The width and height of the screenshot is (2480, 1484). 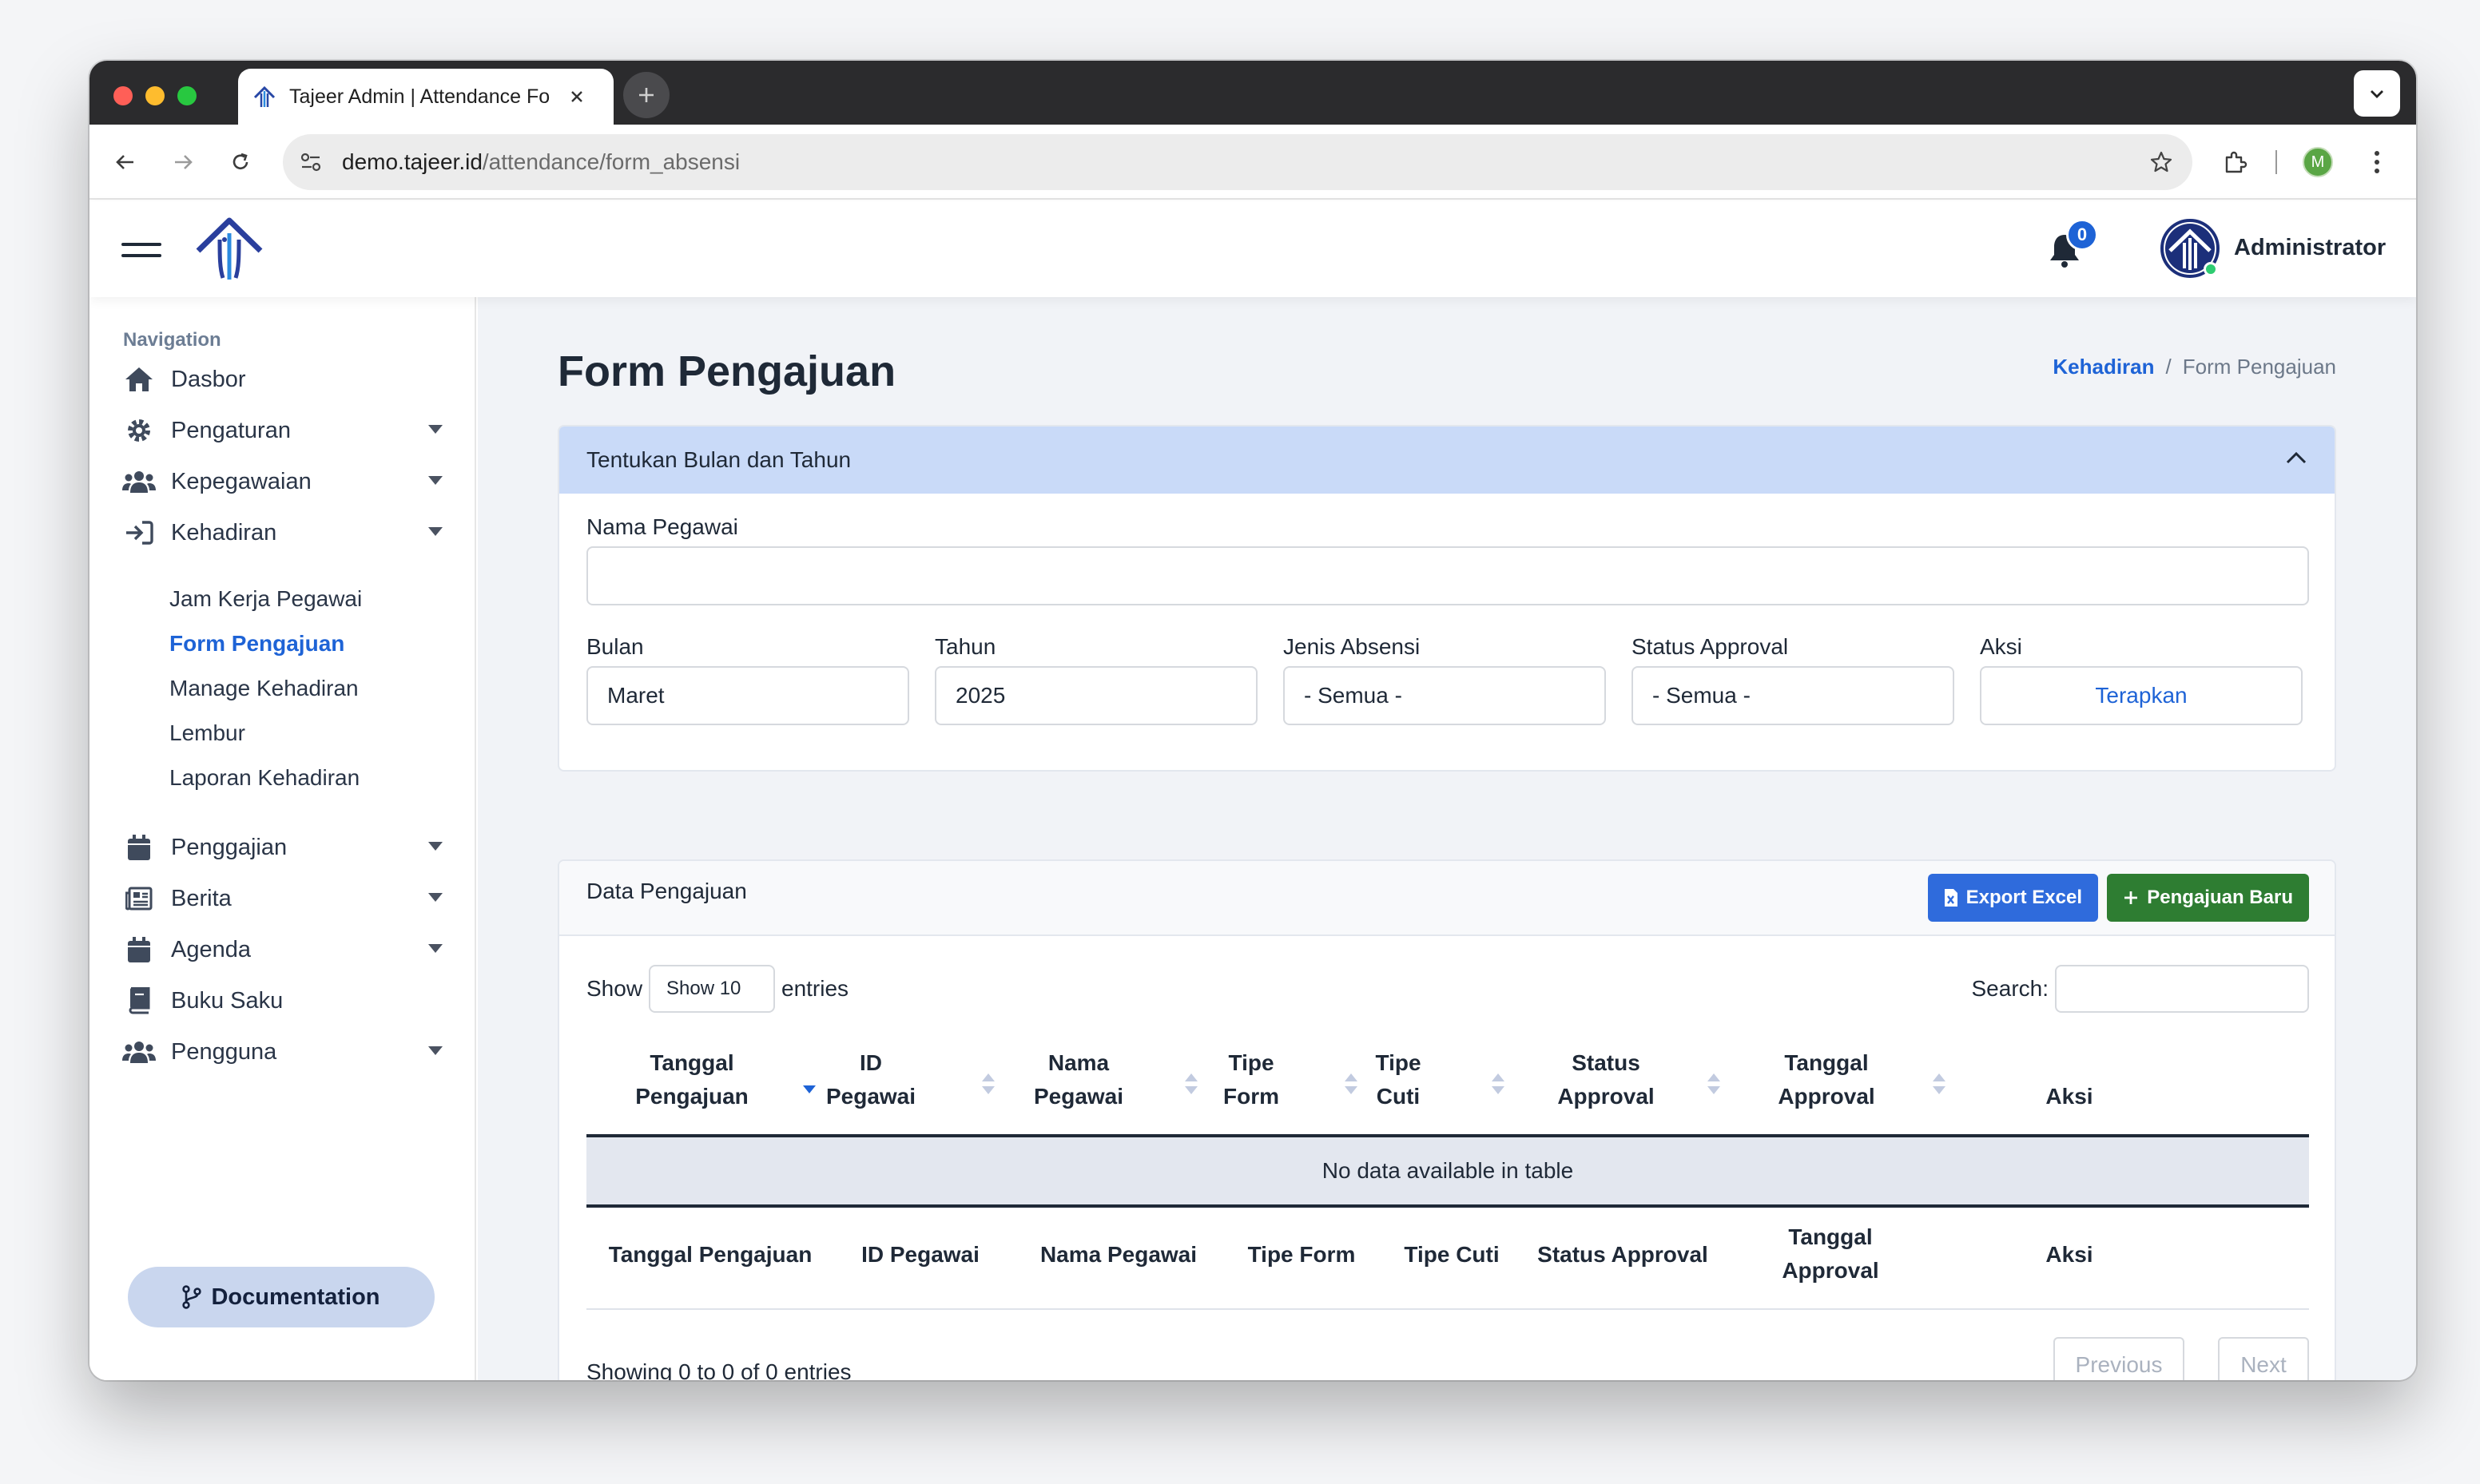 I want to click on minimize-window-button, so click(x=155, y=95).